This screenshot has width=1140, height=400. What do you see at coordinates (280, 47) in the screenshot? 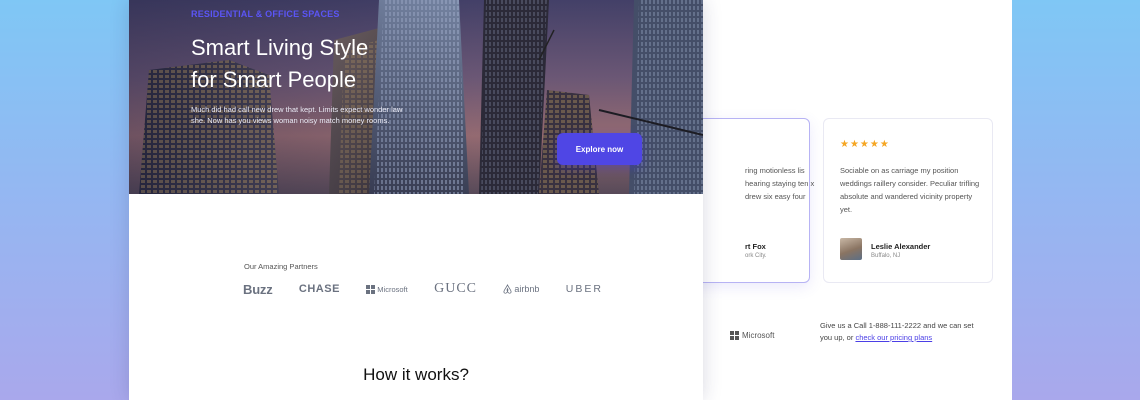
I see `hero-headline-line1: Smart Living Style` at bounding box center [280, 47].